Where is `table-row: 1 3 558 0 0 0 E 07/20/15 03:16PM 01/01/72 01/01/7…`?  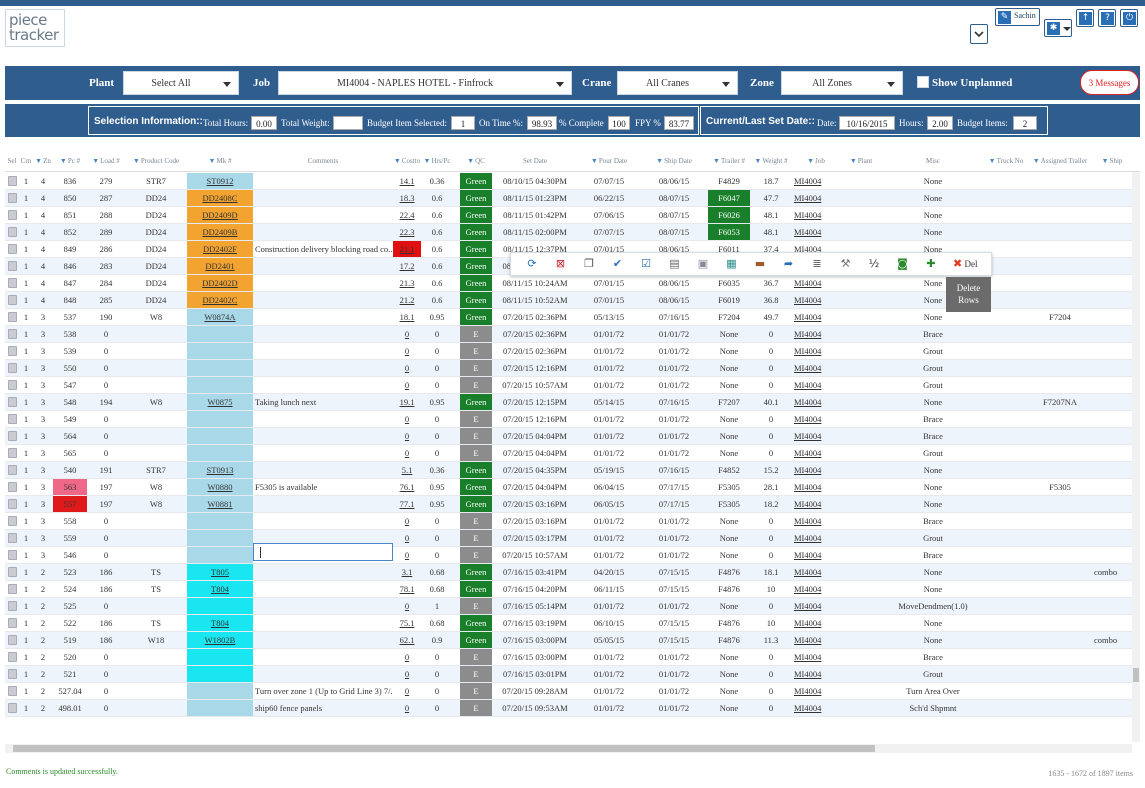 table-row: 1 3 558 0 0 0 E 07/20/15 03:16PM 01/01/72 01/01/7… is located at coordinates (568, 521).